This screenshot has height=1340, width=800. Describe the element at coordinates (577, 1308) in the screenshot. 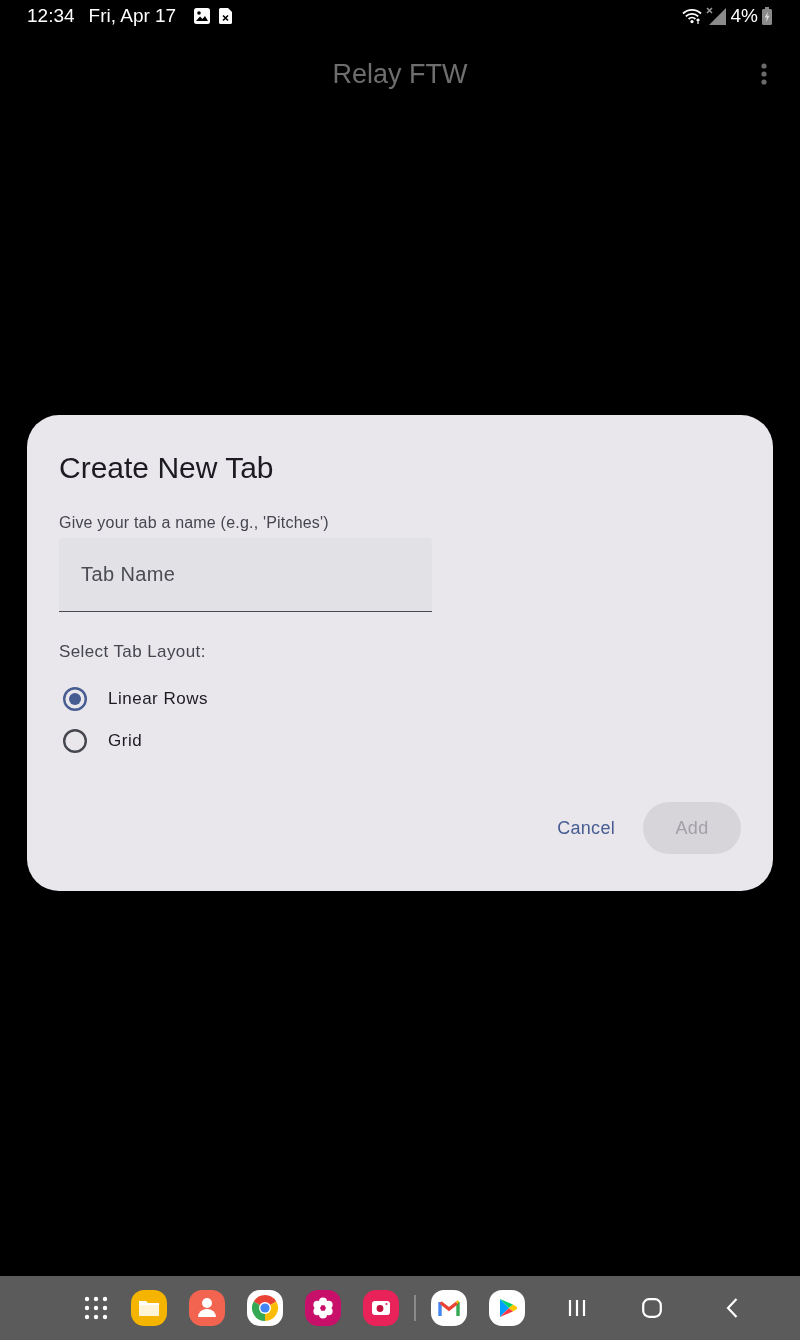

I see `recent-apps-icon` at that location.